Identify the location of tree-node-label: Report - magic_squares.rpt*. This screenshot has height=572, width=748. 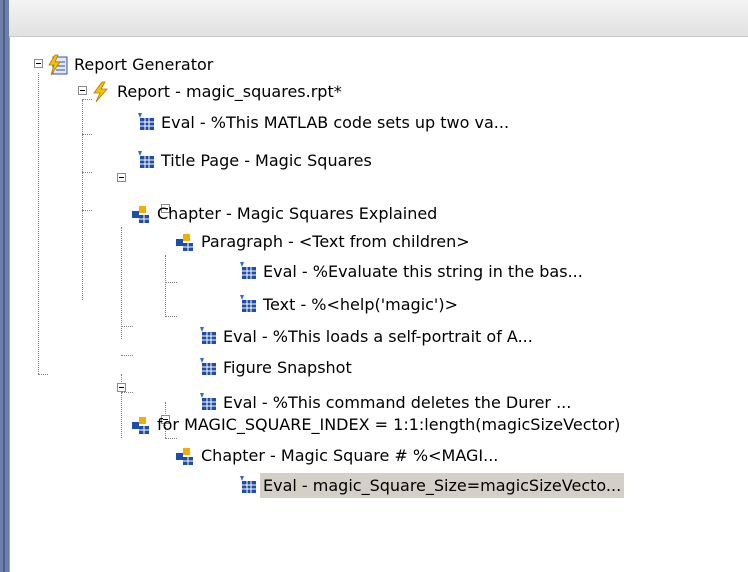
(229, 91).